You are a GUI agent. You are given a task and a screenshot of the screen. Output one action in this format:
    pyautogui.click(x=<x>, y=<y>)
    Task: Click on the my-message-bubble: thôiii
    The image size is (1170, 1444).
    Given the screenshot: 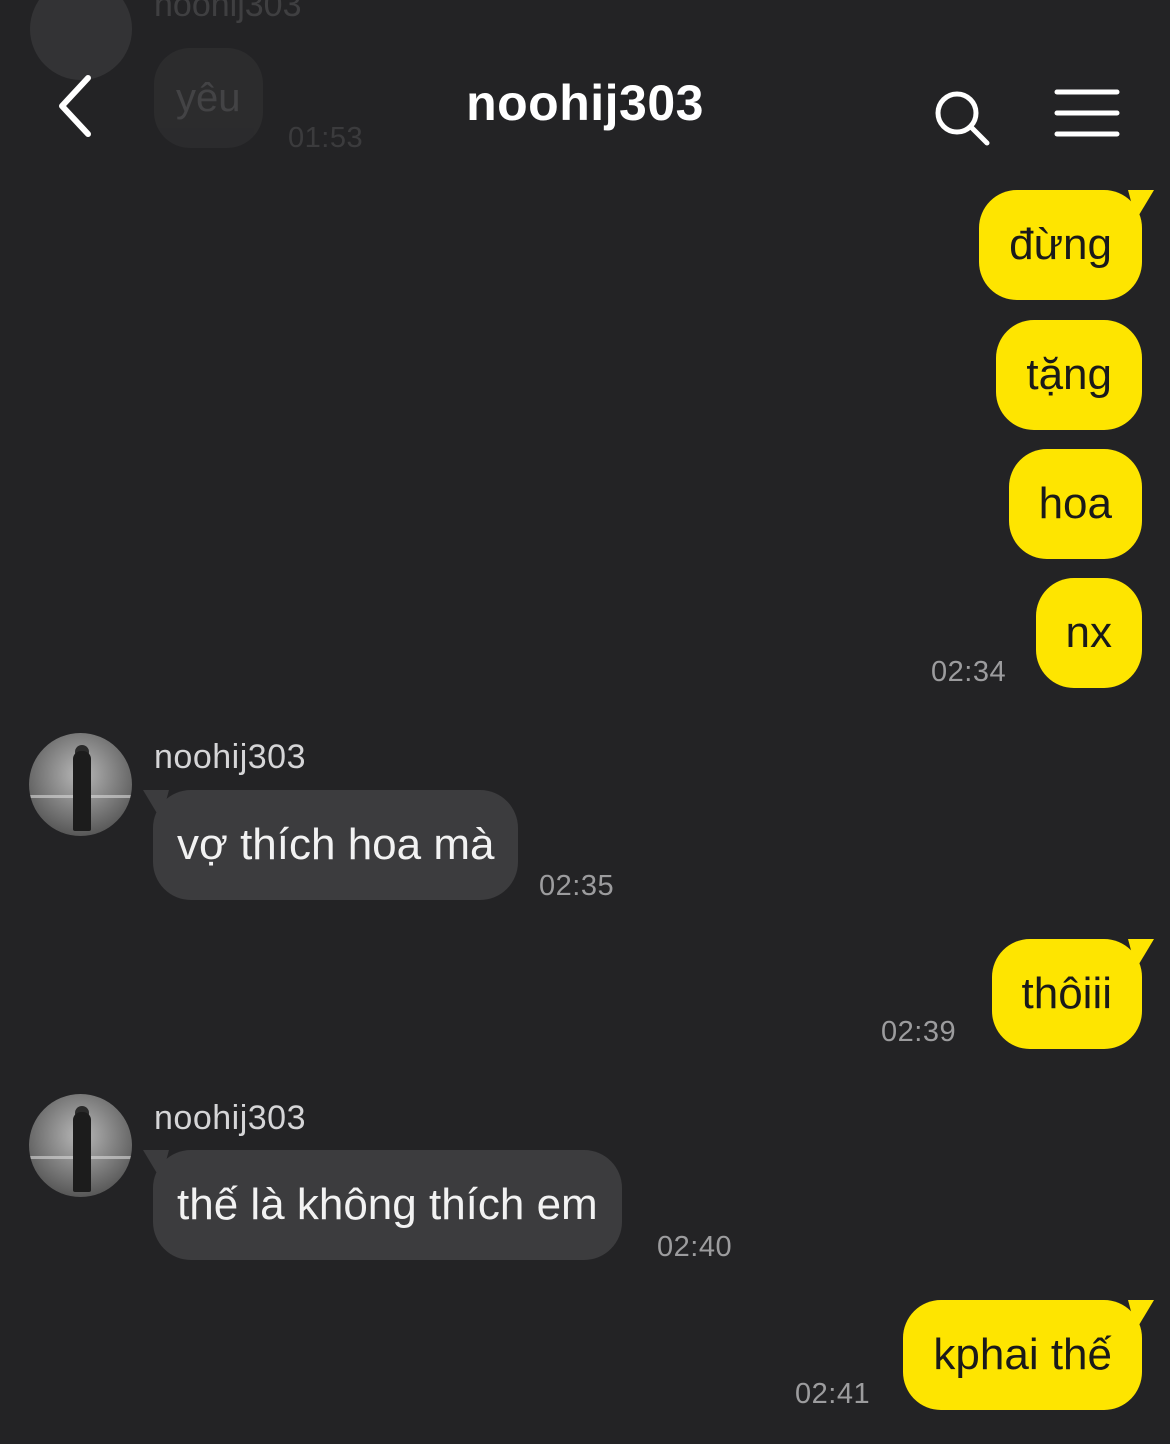 What is the action you would take?
    pyautogui.click(x=1072, y=994)
    